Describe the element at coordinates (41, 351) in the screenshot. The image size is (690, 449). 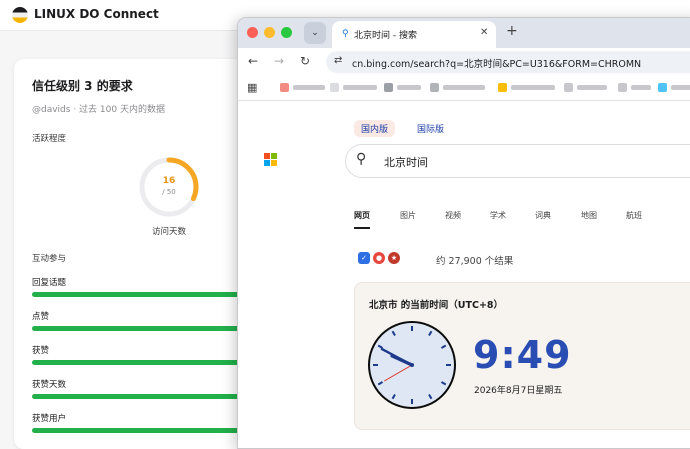
I see `metric-label-liked: 获赞` at that location.